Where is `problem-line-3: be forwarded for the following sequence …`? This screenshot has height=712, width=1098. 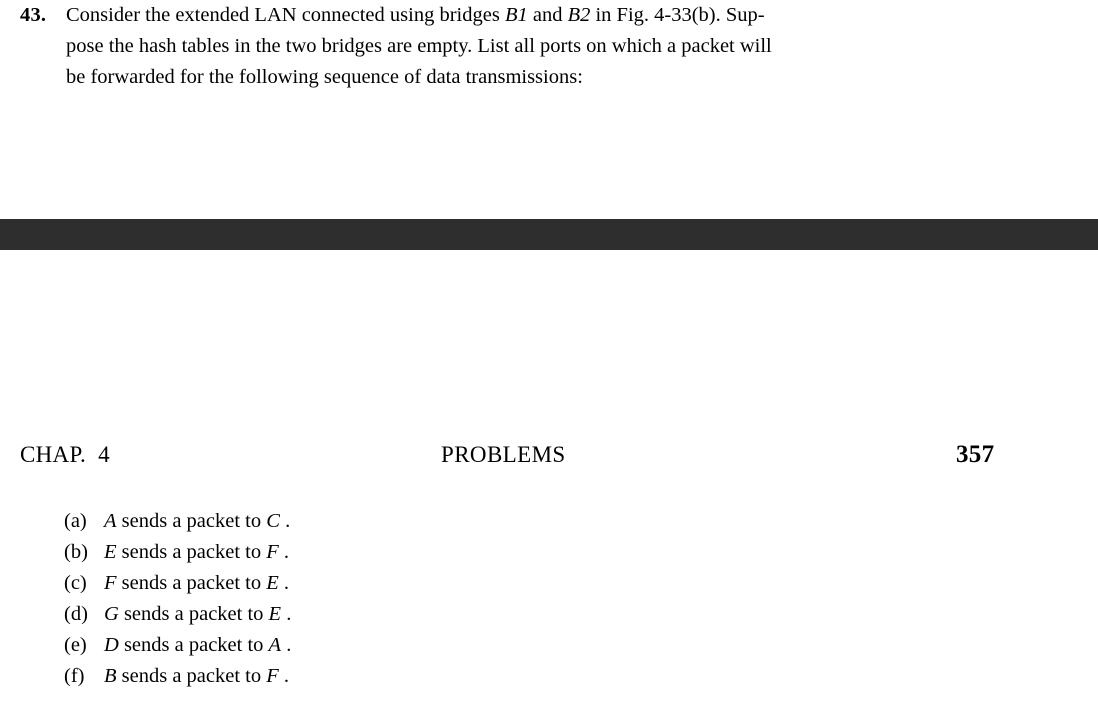
problem-line-3: be forwarded for the following sequence … is located at coordinates (324, 77).